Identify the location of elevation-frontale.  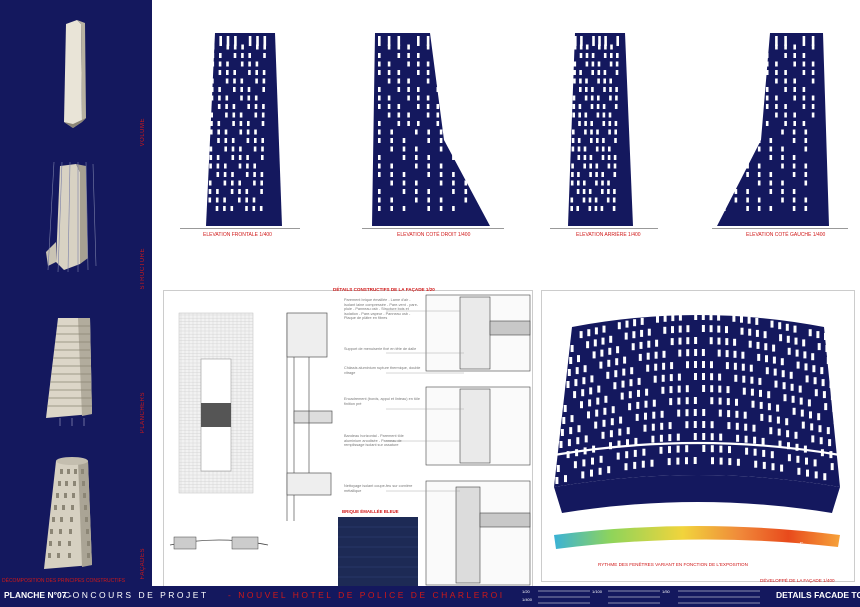
(244, 129).